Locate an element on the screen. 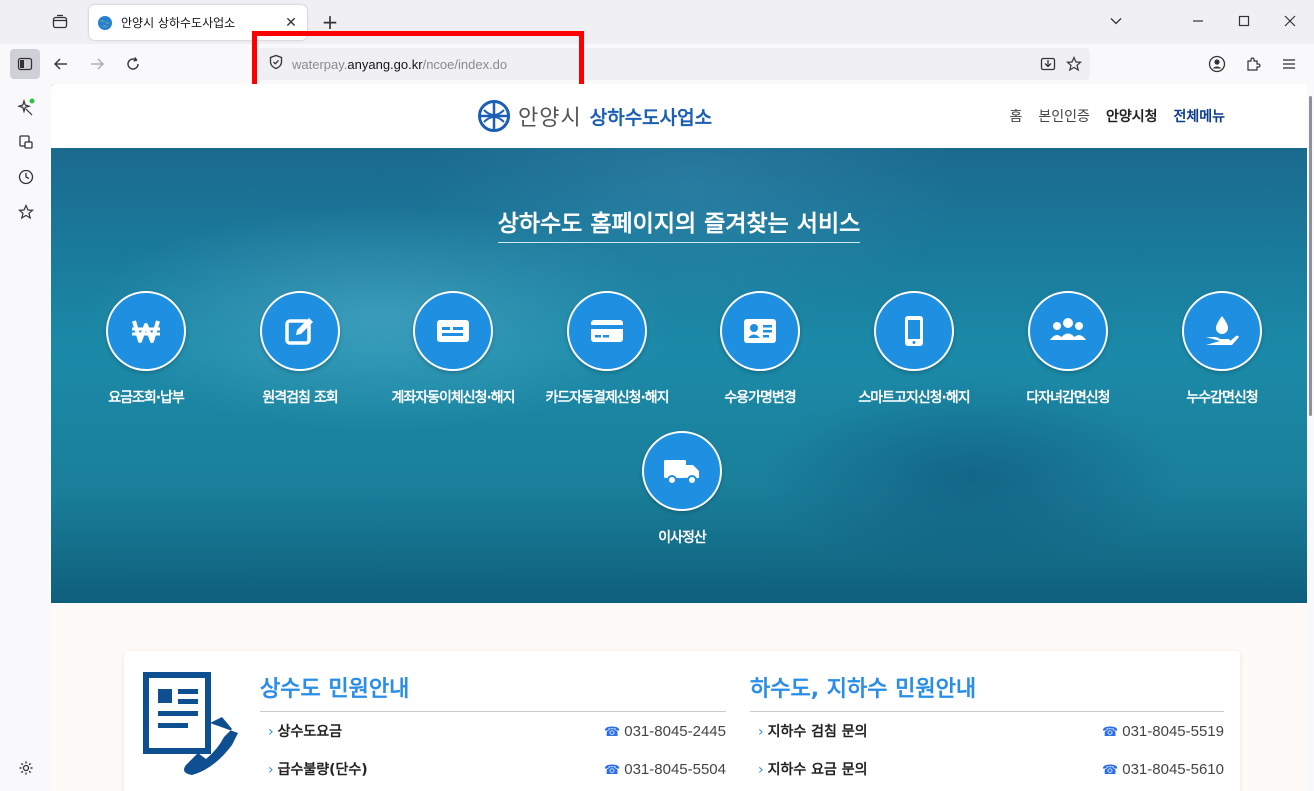  service-account-autopay: 계좌자동이체신청·해지 is located at coordinates (453, 349).